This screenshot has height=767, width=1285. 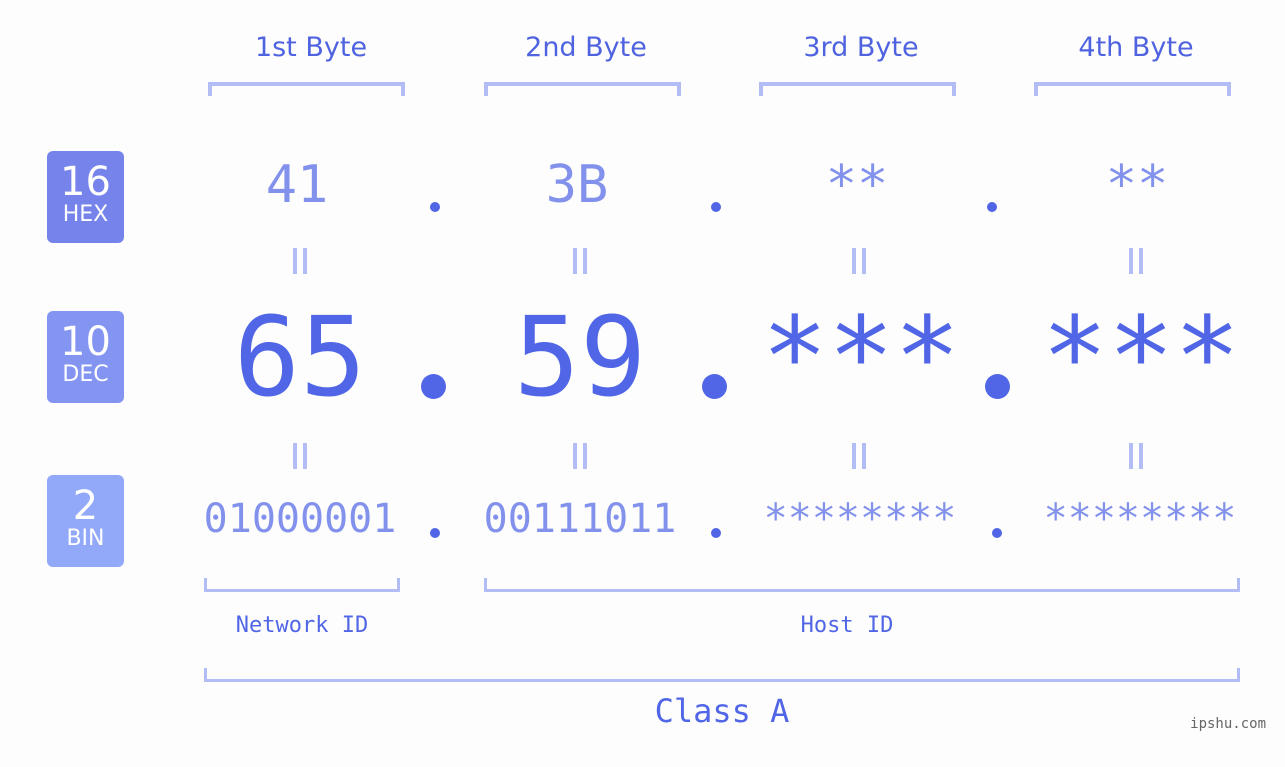 What do you see at coordinates (297, 185) in the screenshot?
I see `hex-value-1: 41` at bounding box center [297, 185].